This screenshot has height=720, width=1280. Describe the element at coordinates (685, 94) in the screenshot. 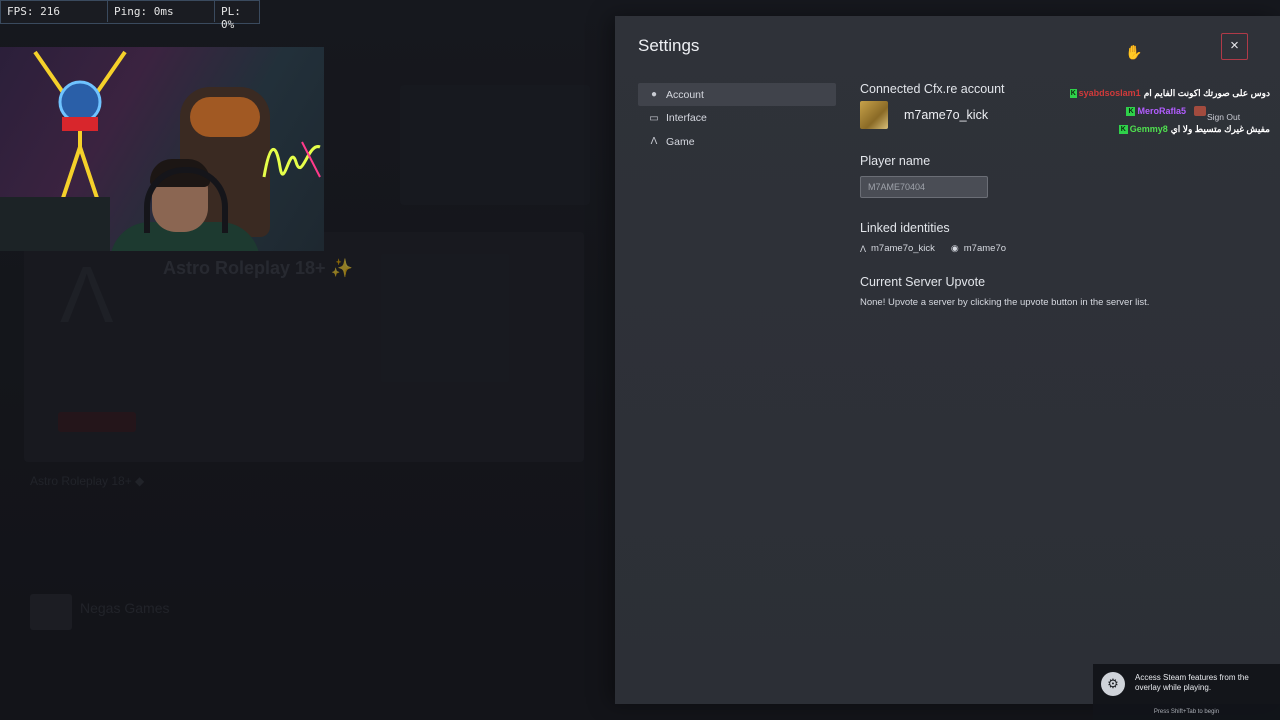

I see `nav-item-label: Account` at that location.